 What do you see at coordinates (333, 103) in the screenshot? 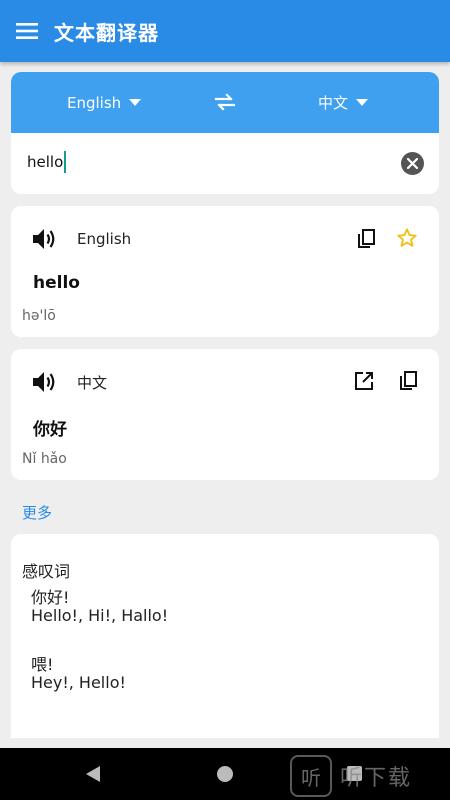
I see `target-language-label: 中文` at bounding box center [333, 103].